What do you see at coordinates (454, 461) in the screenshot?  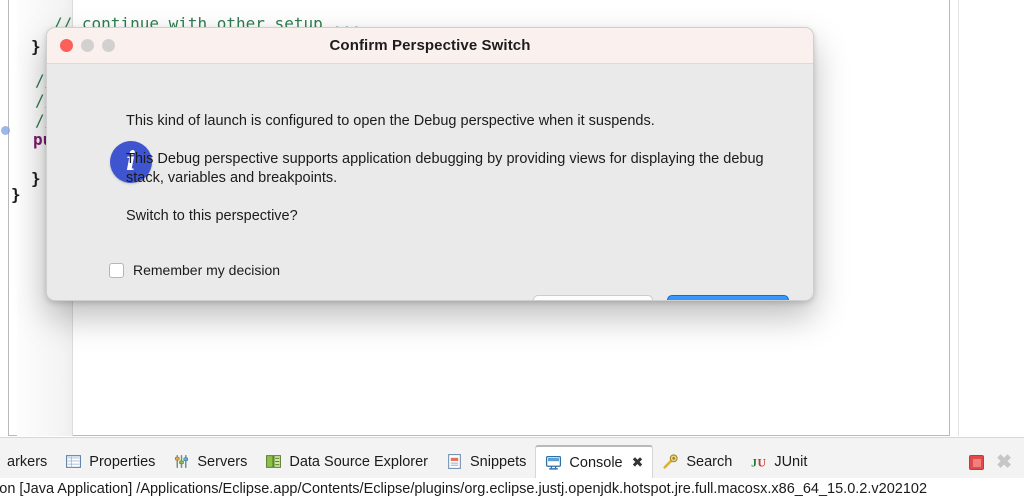 I see `snippets-icon` at bounding box center [454, 461].